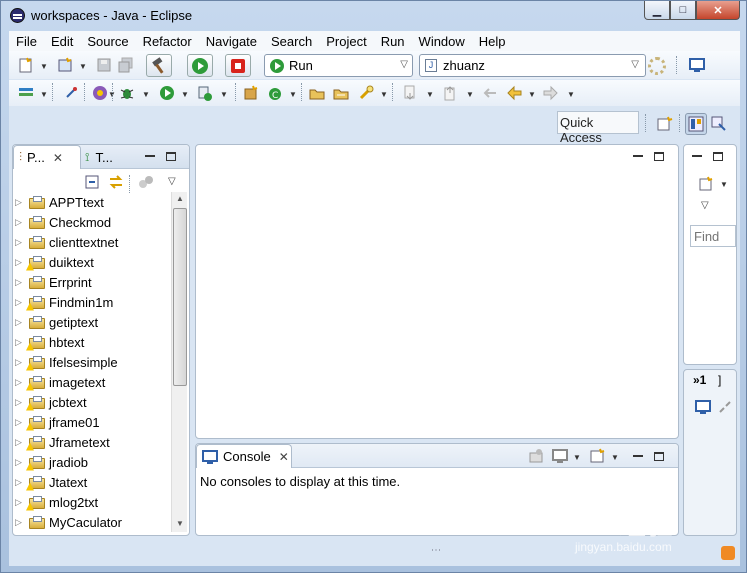  What do you see at coordinates (92, 462) in the screenshot?
I see `tree-item: ▷ jradiob` at bounding box center [92, 462].